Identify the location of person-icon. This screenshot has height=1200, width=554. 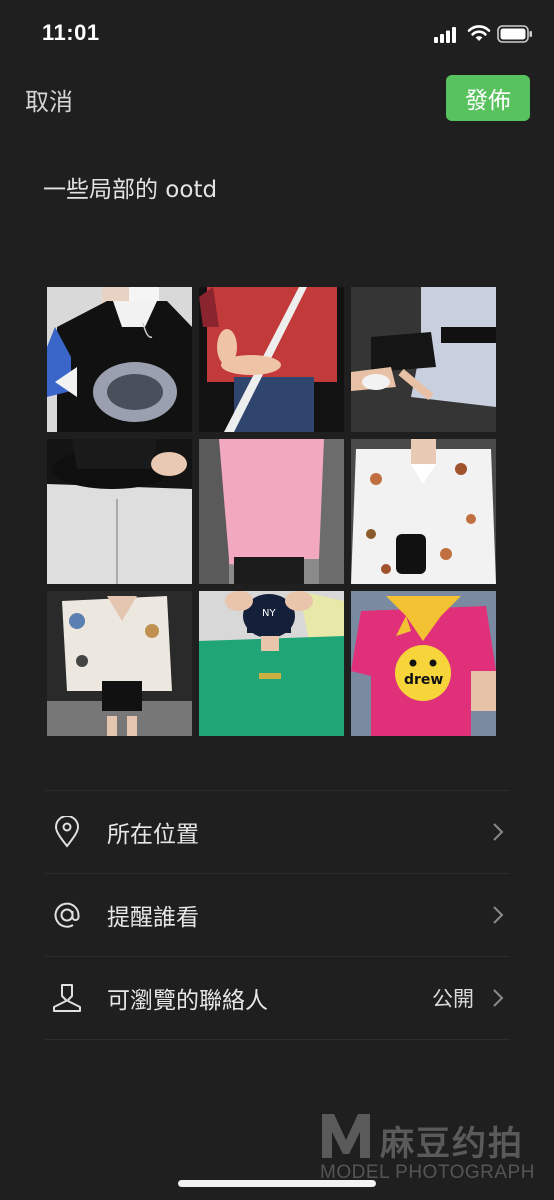
(67, 998).